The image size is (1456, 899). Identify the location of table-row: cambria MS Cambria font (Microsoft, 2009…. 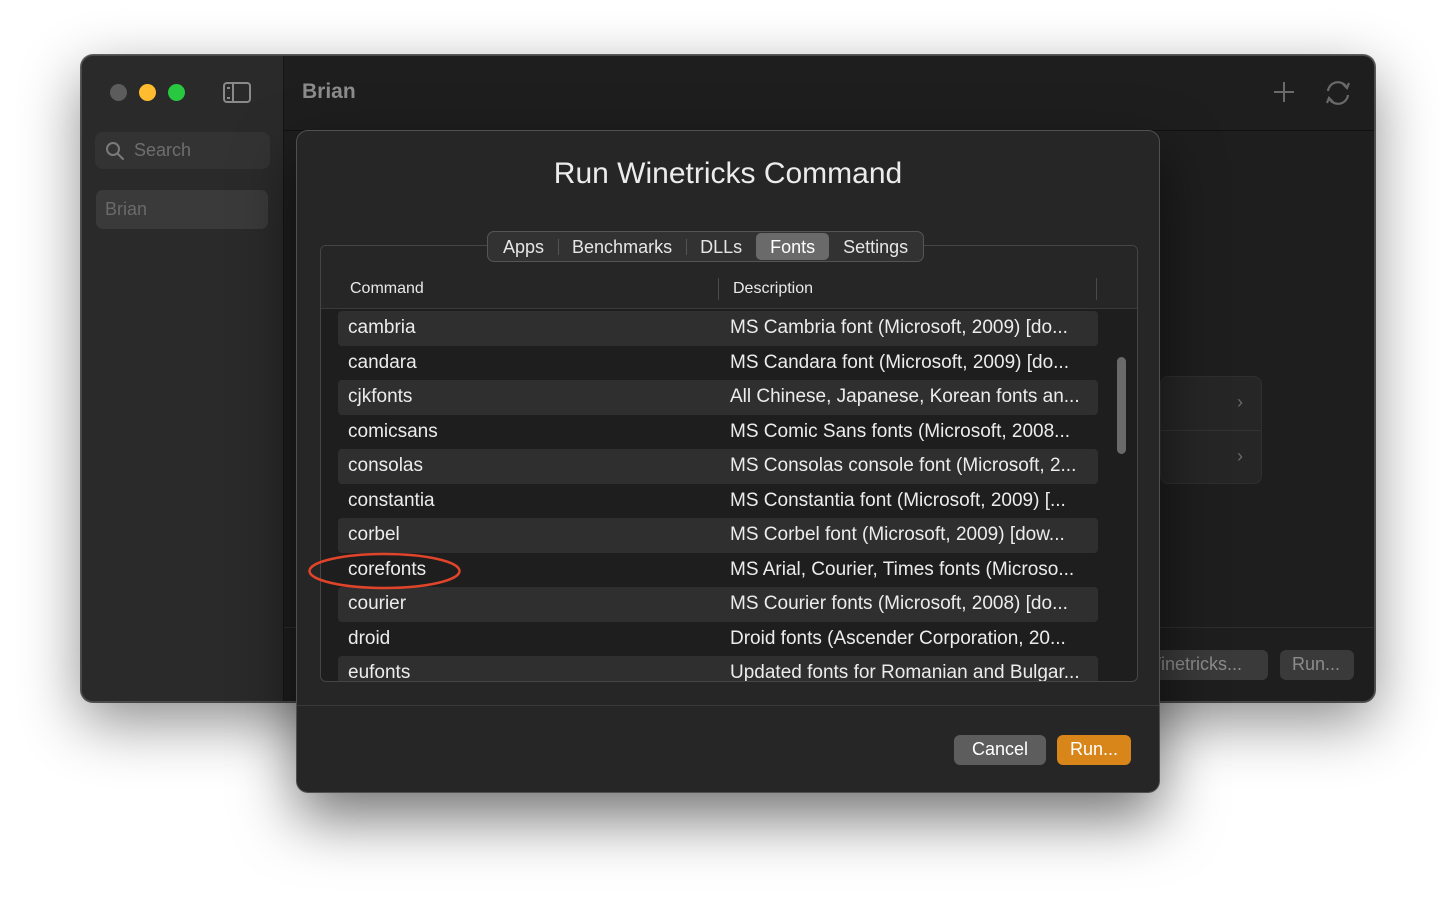
(718, 328).